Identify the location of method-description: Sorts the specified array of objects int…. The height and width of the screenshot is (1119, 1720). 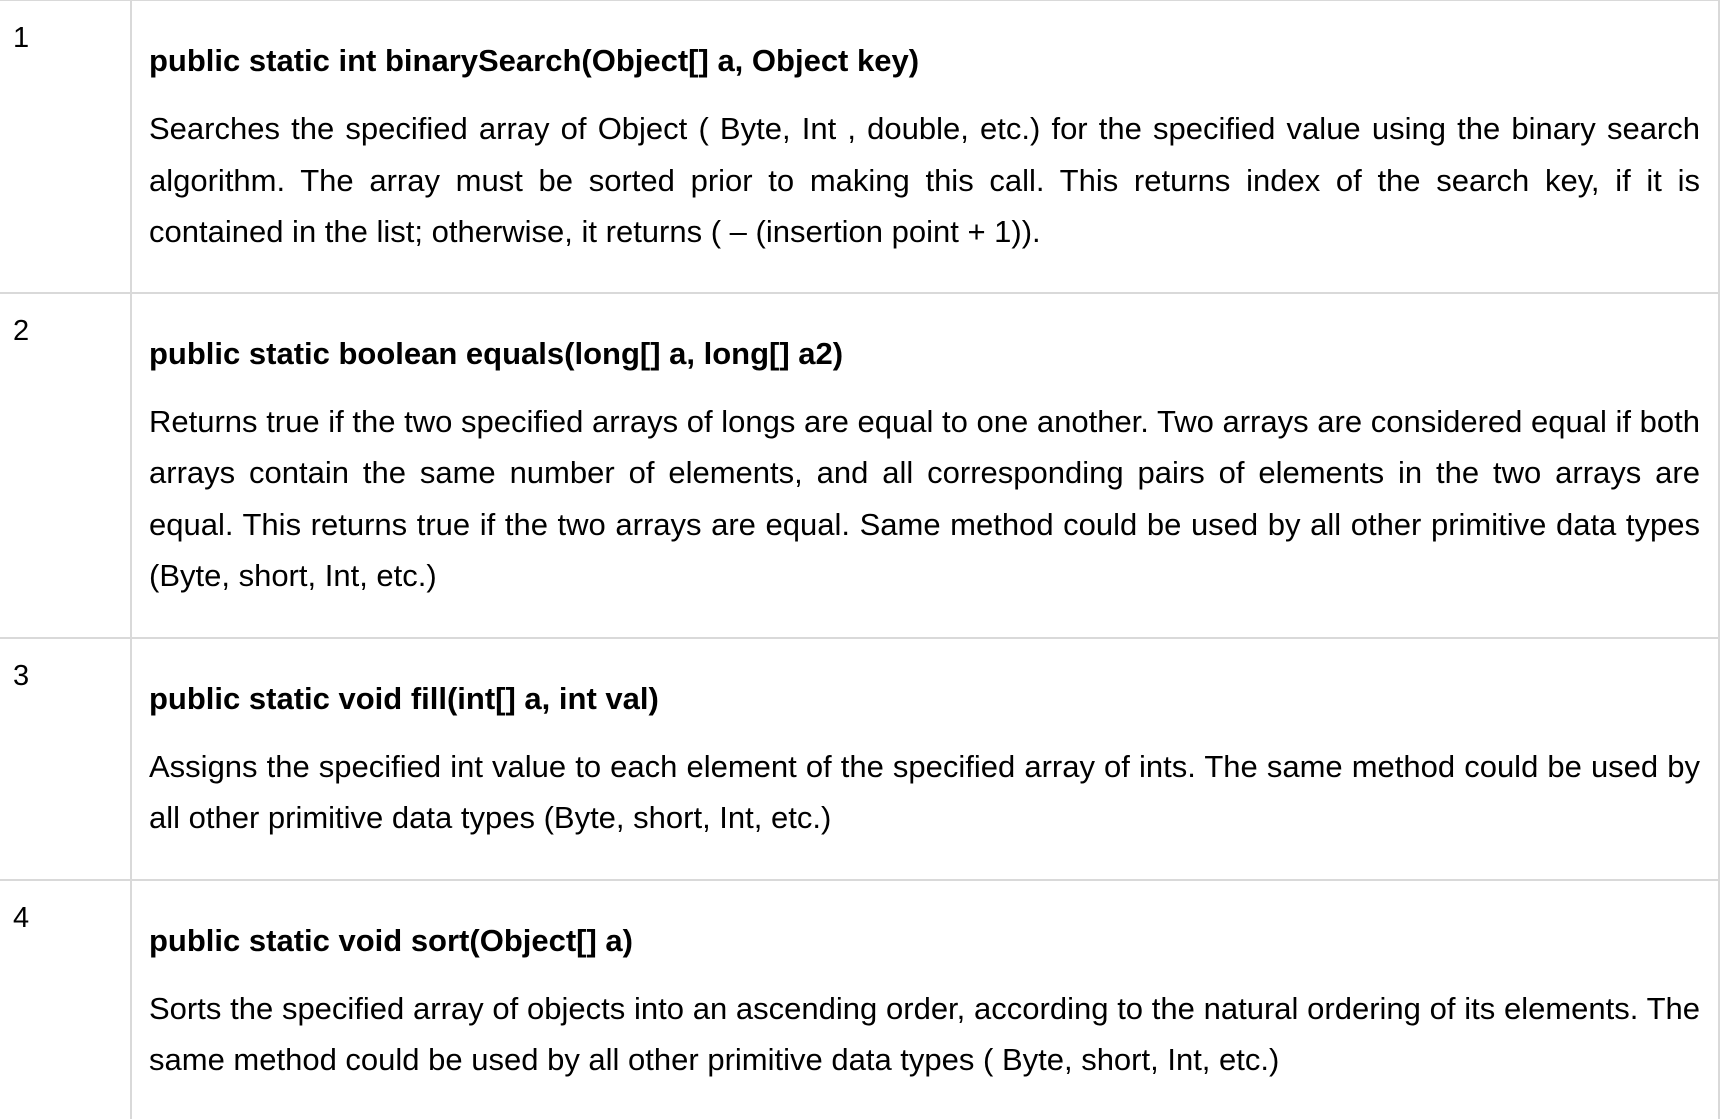
(924, 1034).